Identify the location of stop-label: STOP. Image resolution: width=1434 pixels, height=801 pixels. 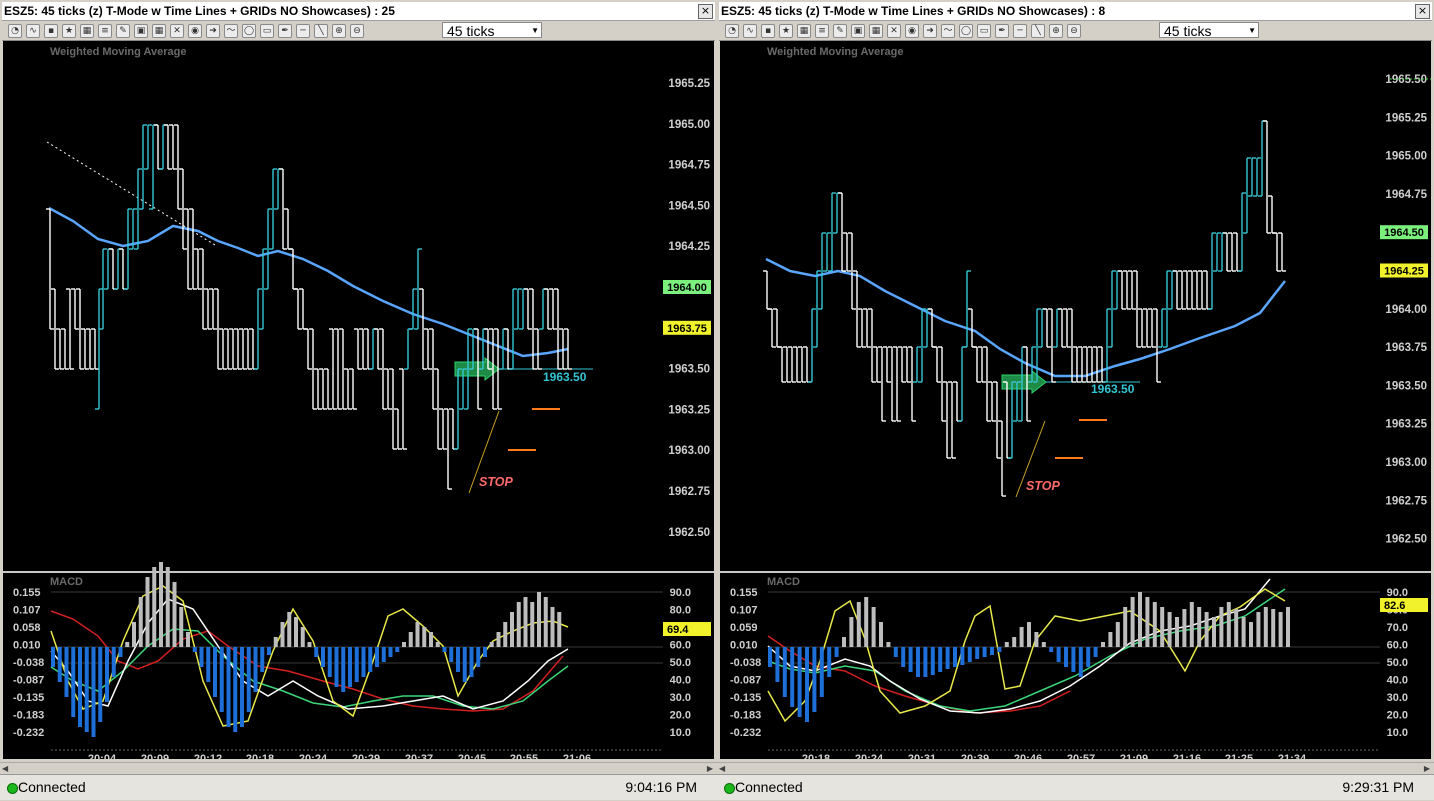
(496, 482).